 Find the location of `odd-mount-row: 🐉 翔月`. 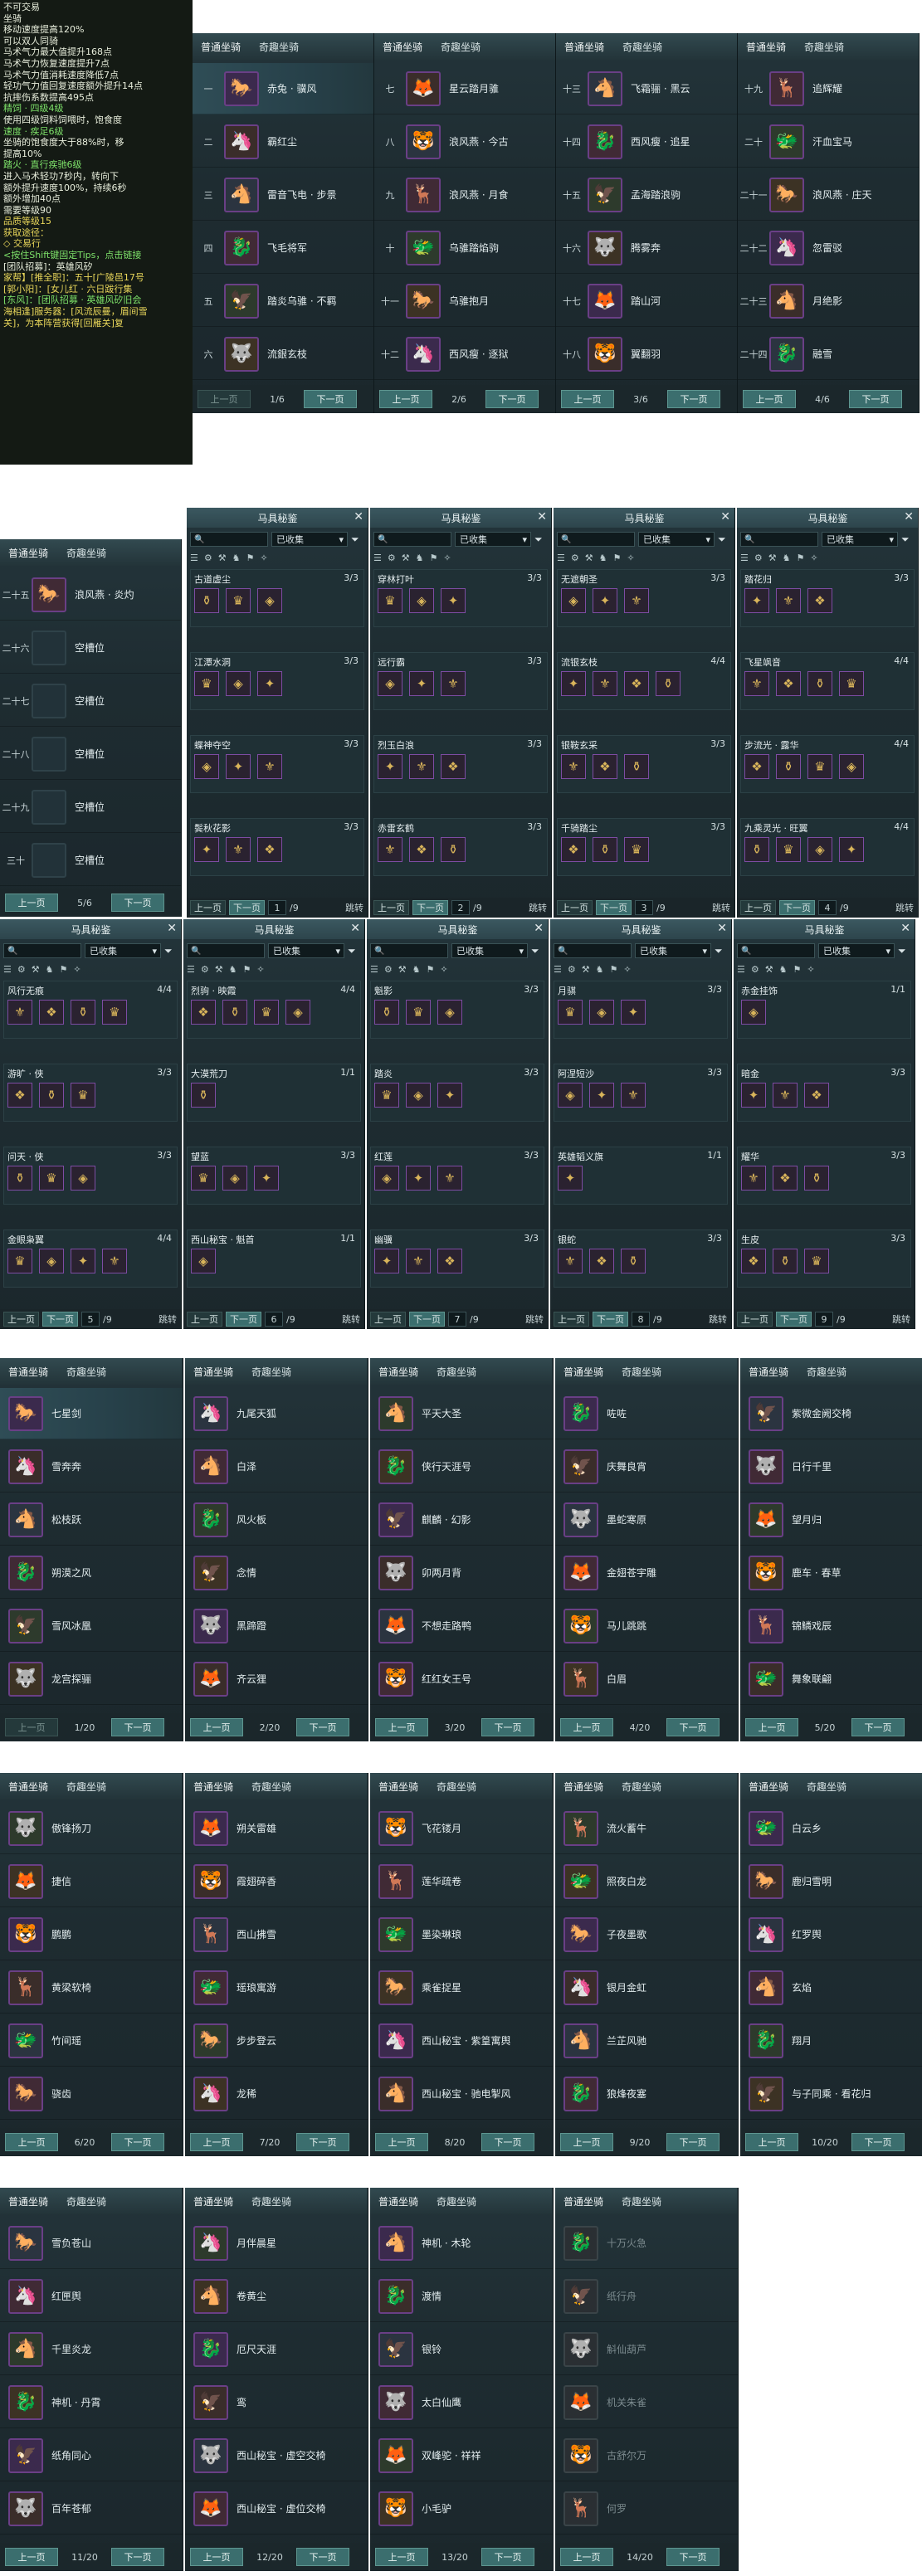

odd-mount-row: 🐉 翔月 is located at coordinates (831, 2041).